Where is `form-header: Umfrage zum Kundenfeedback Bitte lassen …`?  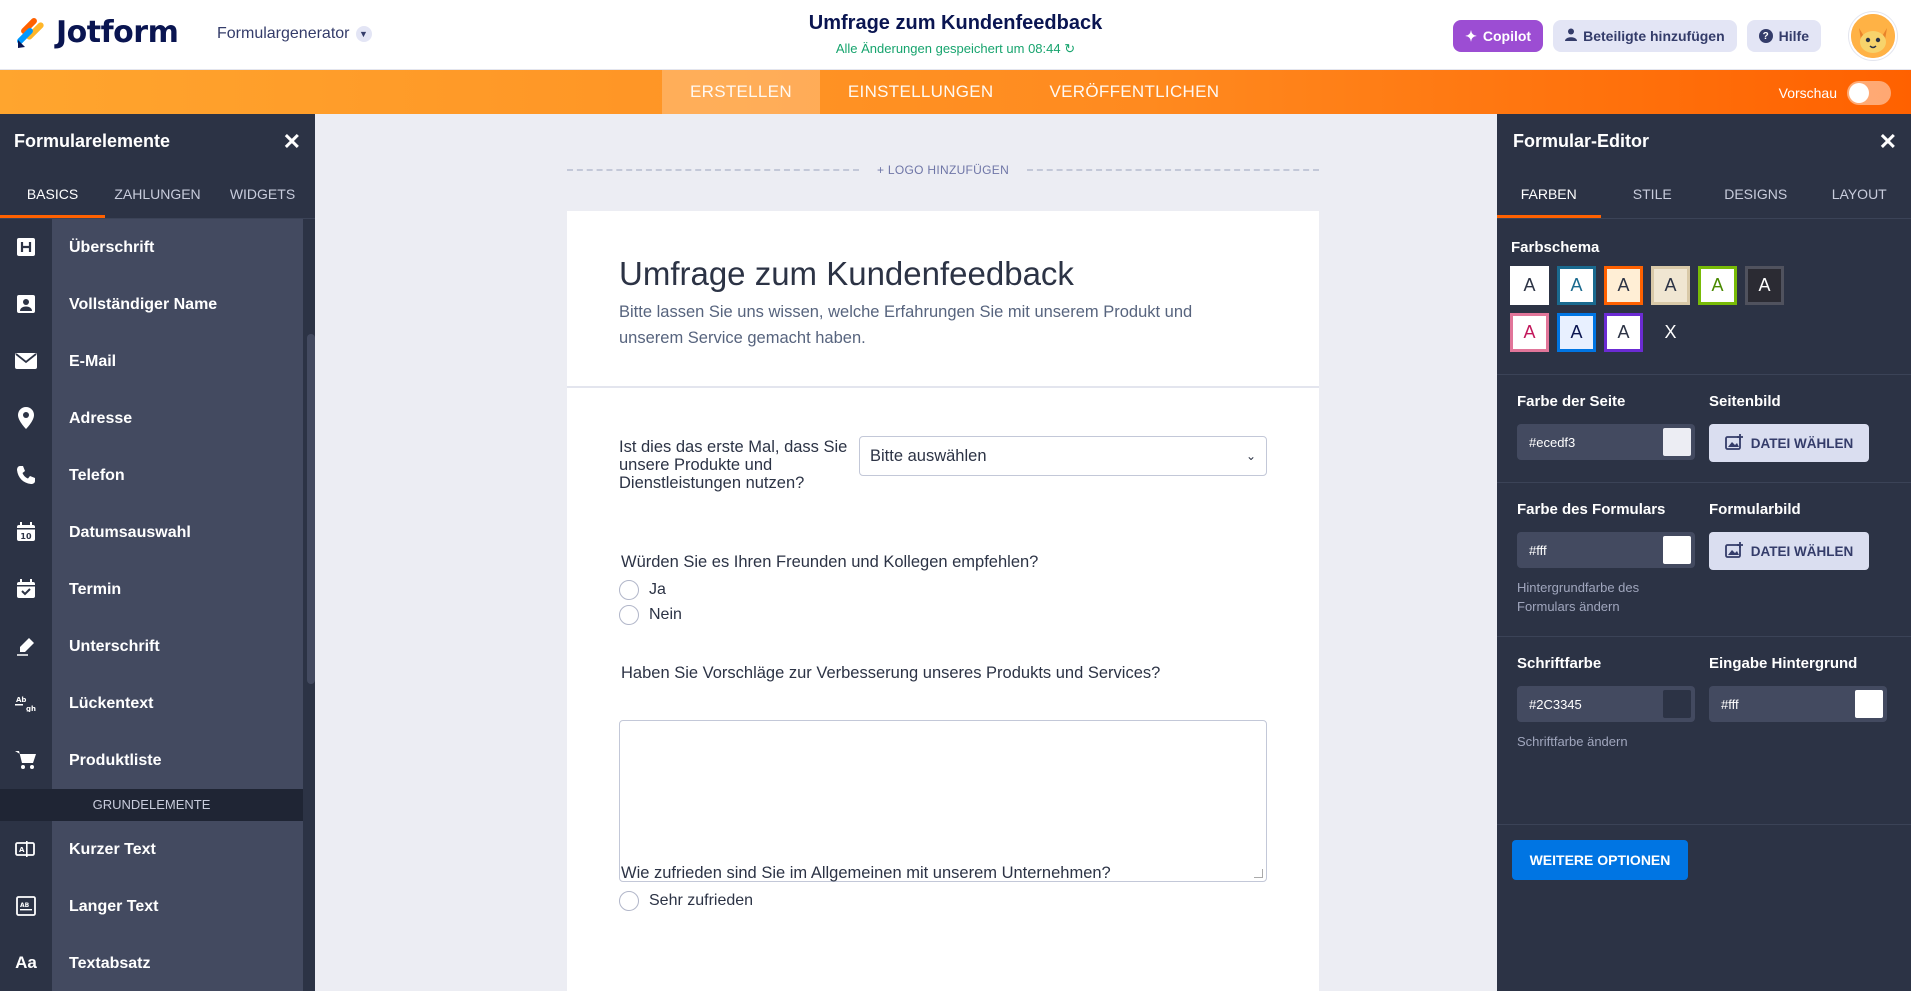 form-header: Umfrage zum Kundenfeedback Bitte lassen … is located at coordinates (943, 299).